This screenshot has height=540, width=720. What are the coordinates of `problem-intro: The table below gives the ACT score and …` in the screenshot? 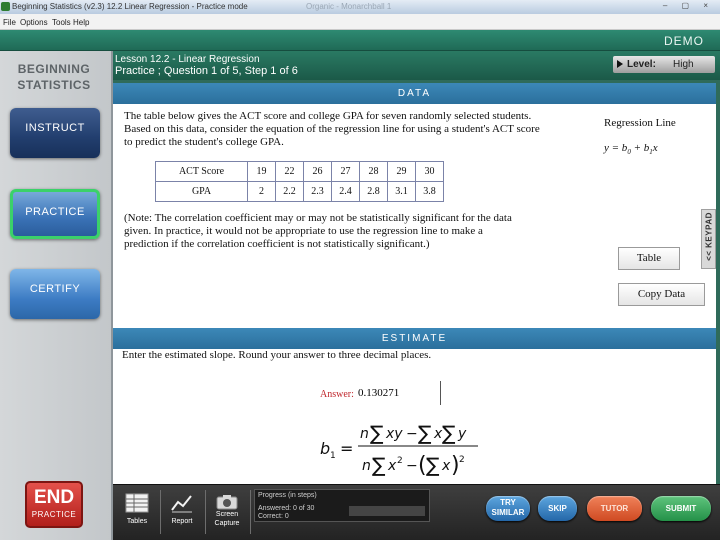 It's located at (332, 129).